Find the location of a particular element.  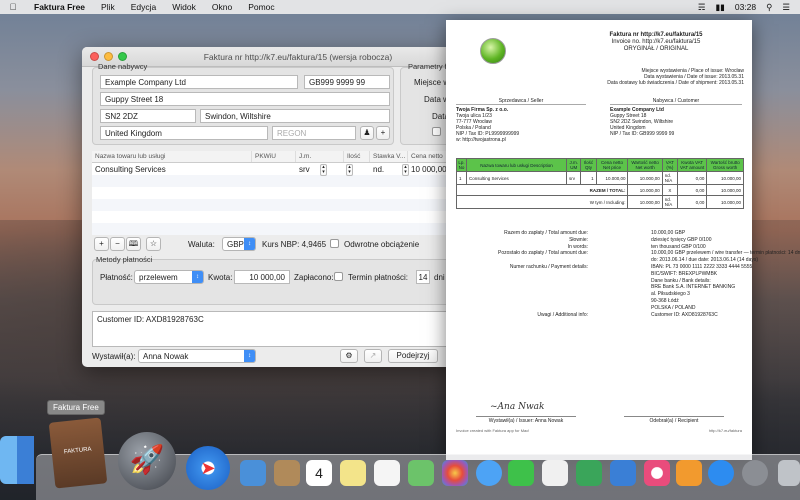

safari-icon: ➤ is located at coordinates (208, 468).